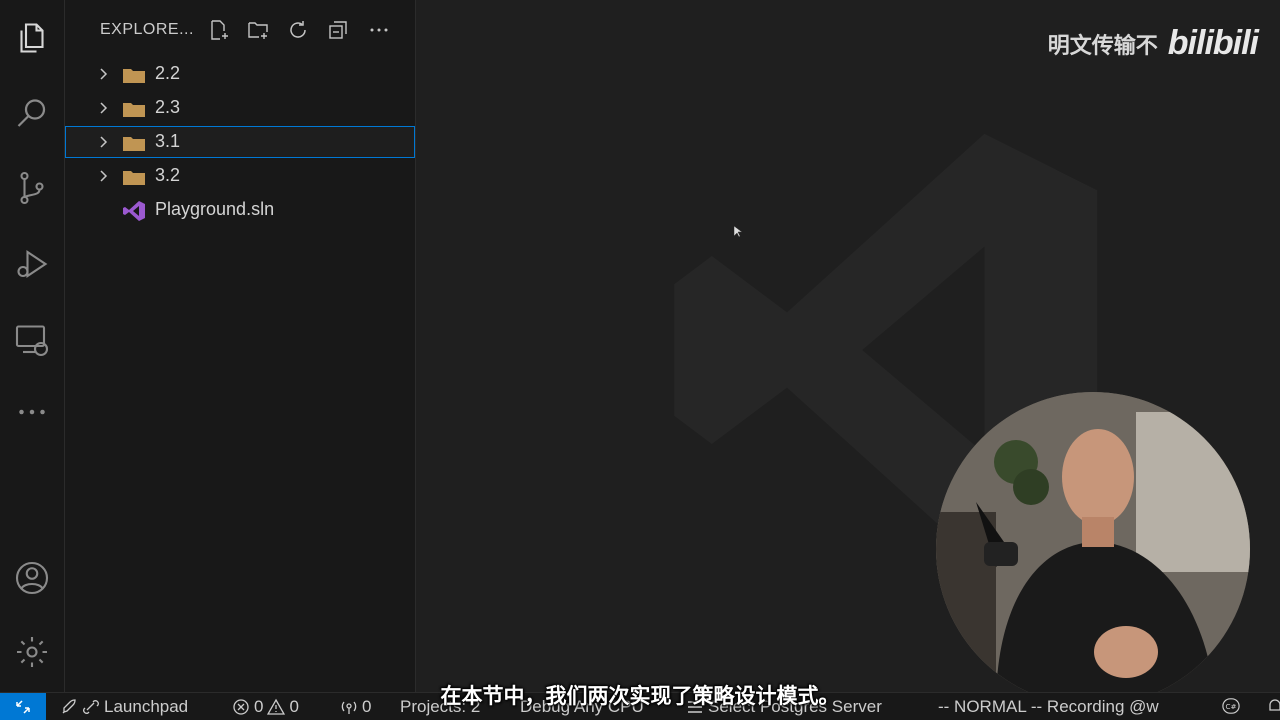 This screenshot has height=720, width=1280. I want to click on activity-bar, so click(32, 346).